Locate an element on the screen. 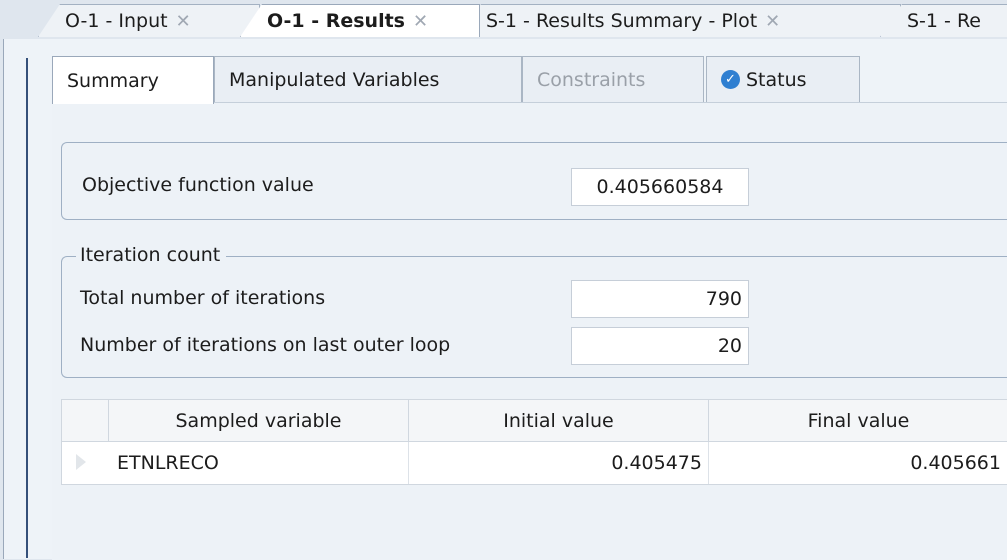 The width and height of the screenshot is (1007, 560). row-header-corner is located at coordinates (85, 421).